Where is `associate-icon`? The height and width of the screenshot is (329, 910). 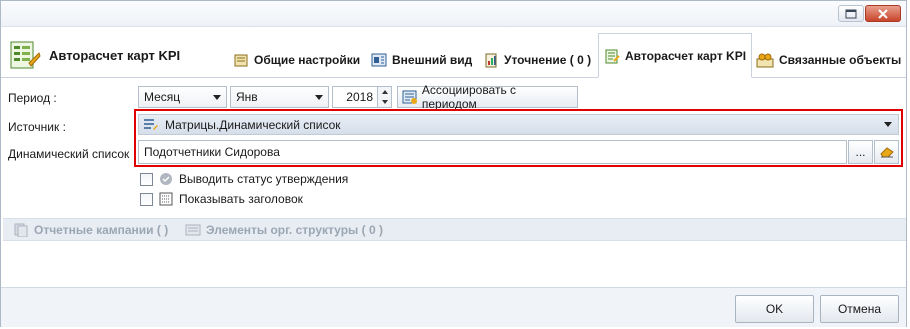 associate-icon is located at coordinates (409, 97).